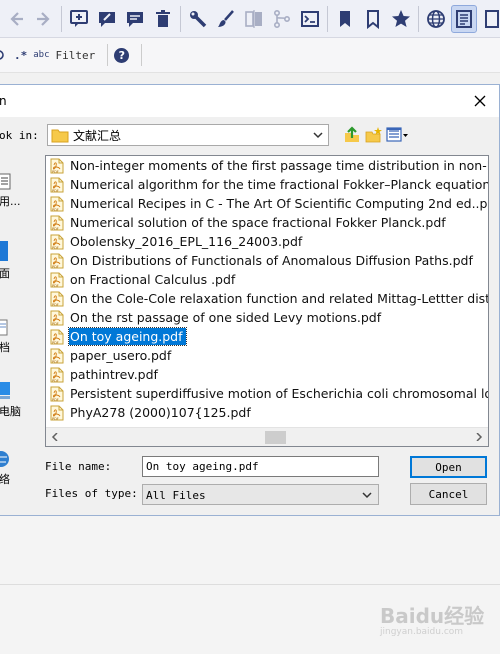  Describe the element at coordinates (352, 135) in the screenshot. I see `up-folder-icon` at that location.